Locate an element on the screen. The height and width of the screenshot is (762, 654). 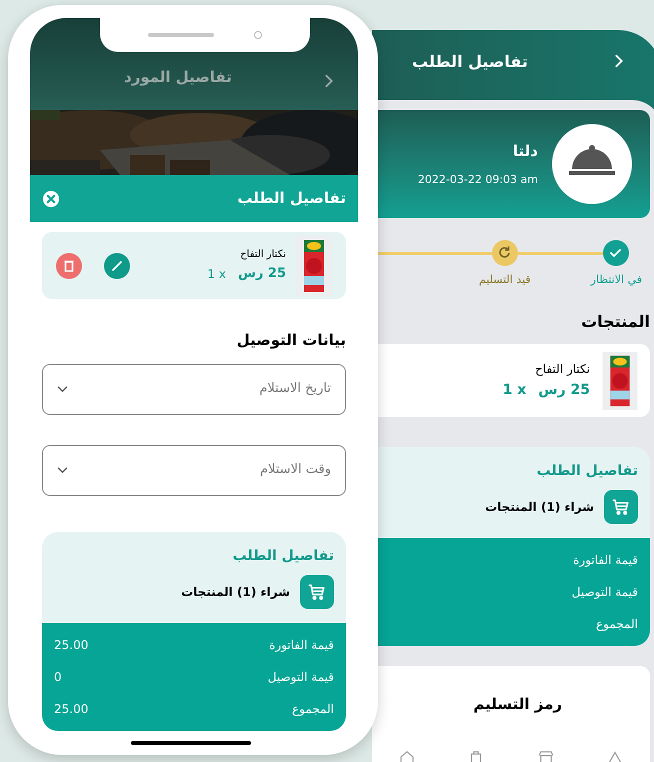
step-label: في الانتظار is located at coordinates (616, 280).